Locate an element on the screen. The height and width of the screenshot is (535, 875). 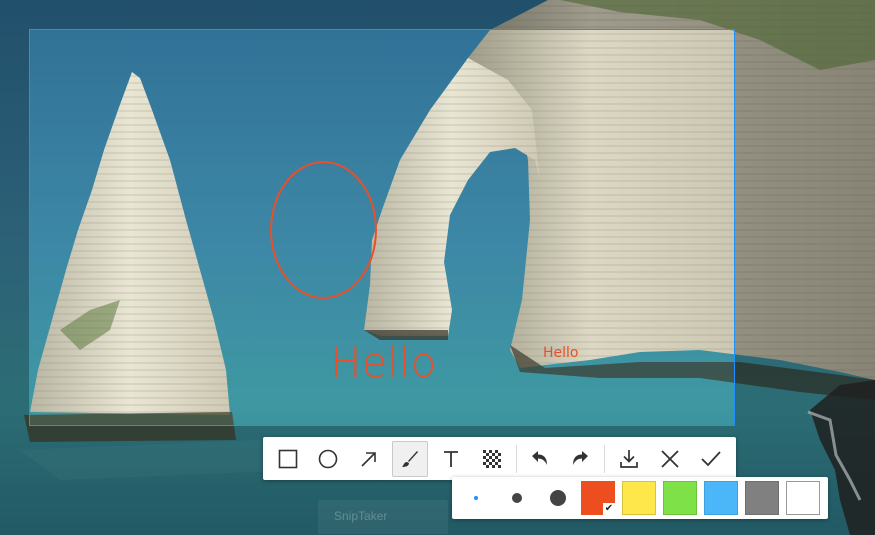
color-swatch-yellow is located at coordinates (639, 498).